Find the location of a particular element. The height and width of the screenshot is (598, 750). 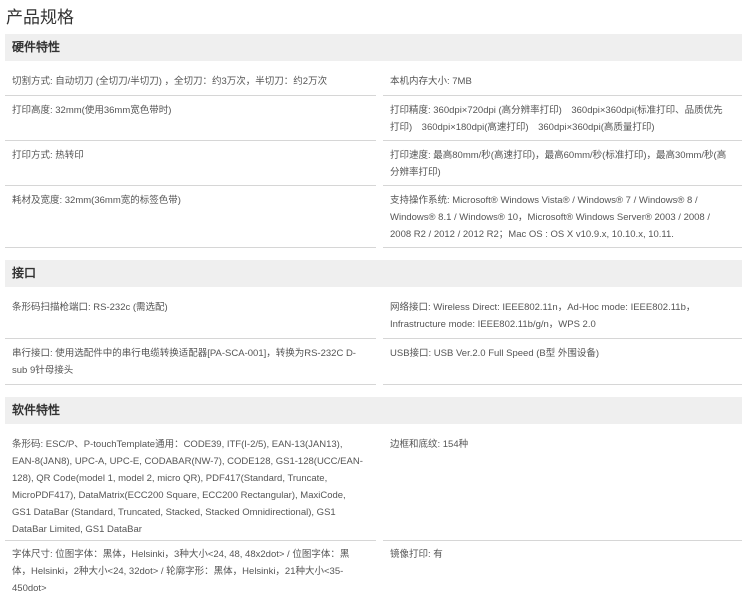

spec-cell: 耗材及宽度: 32mm(36mm宽的标签色带) is located at coordinates (96, 200).